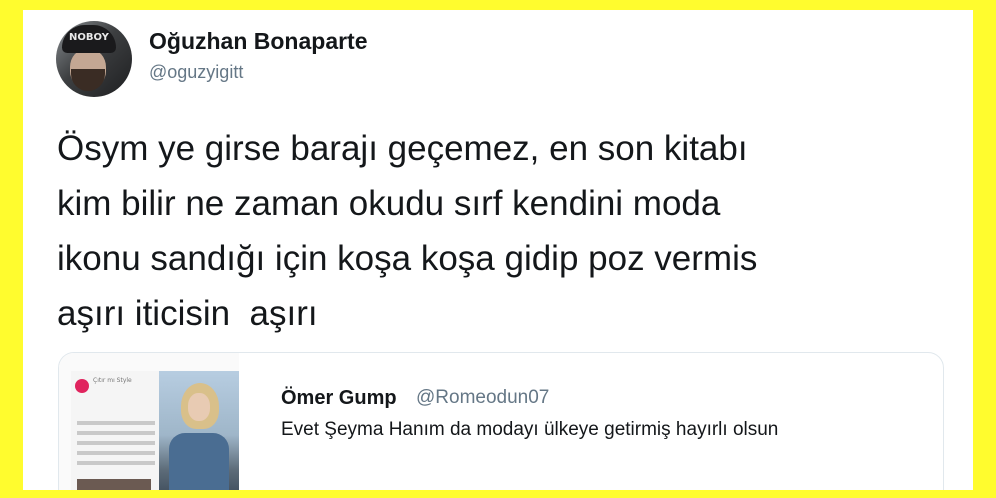 The height and width of the screenshot is (498, 996). What do you see at coordinates (258, 41) in the screenshot?
I see `author-name: Oğuzhan Bonaparte` at bounding box center [258, 41].